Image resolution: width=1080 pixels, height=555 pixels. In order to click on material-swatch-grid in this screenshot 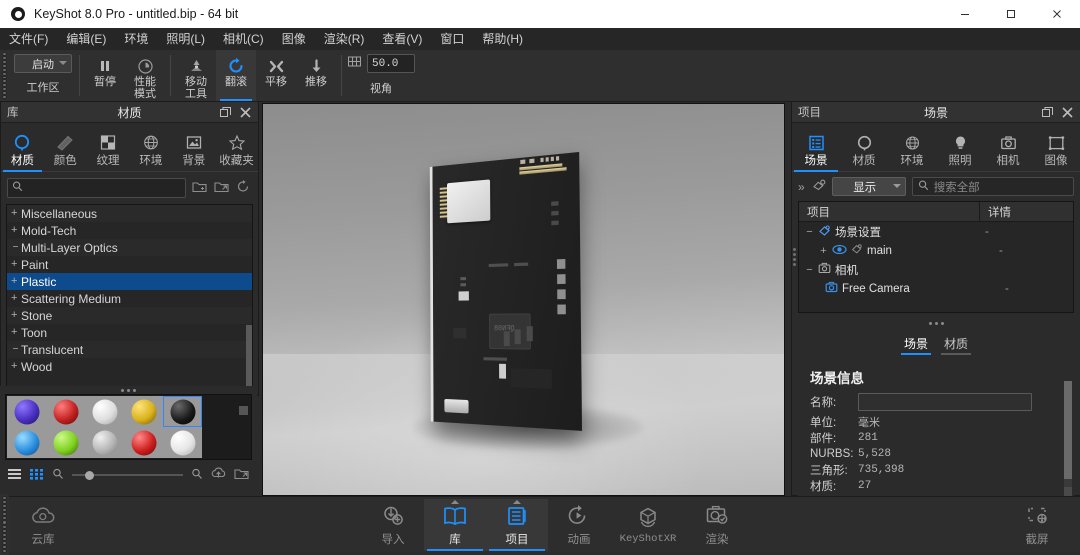, I will do `click(128, 427)`.